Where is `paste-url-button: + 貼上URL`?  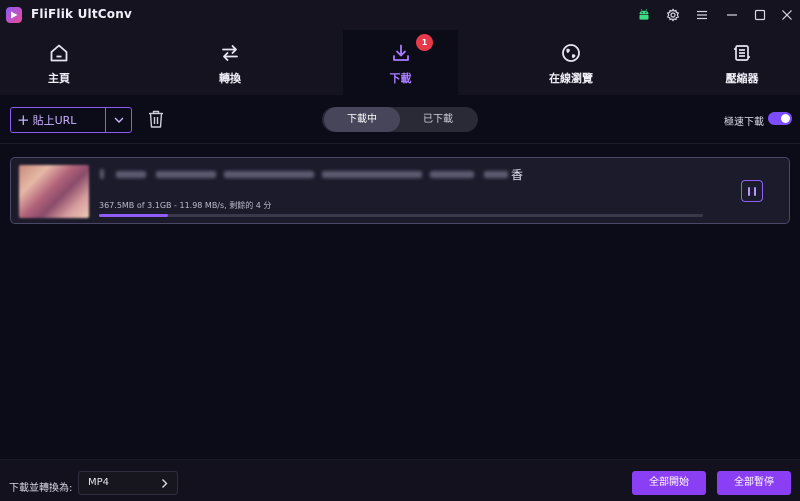
paste-url-button: + 貼上URL is located at coordinates (58, 120).